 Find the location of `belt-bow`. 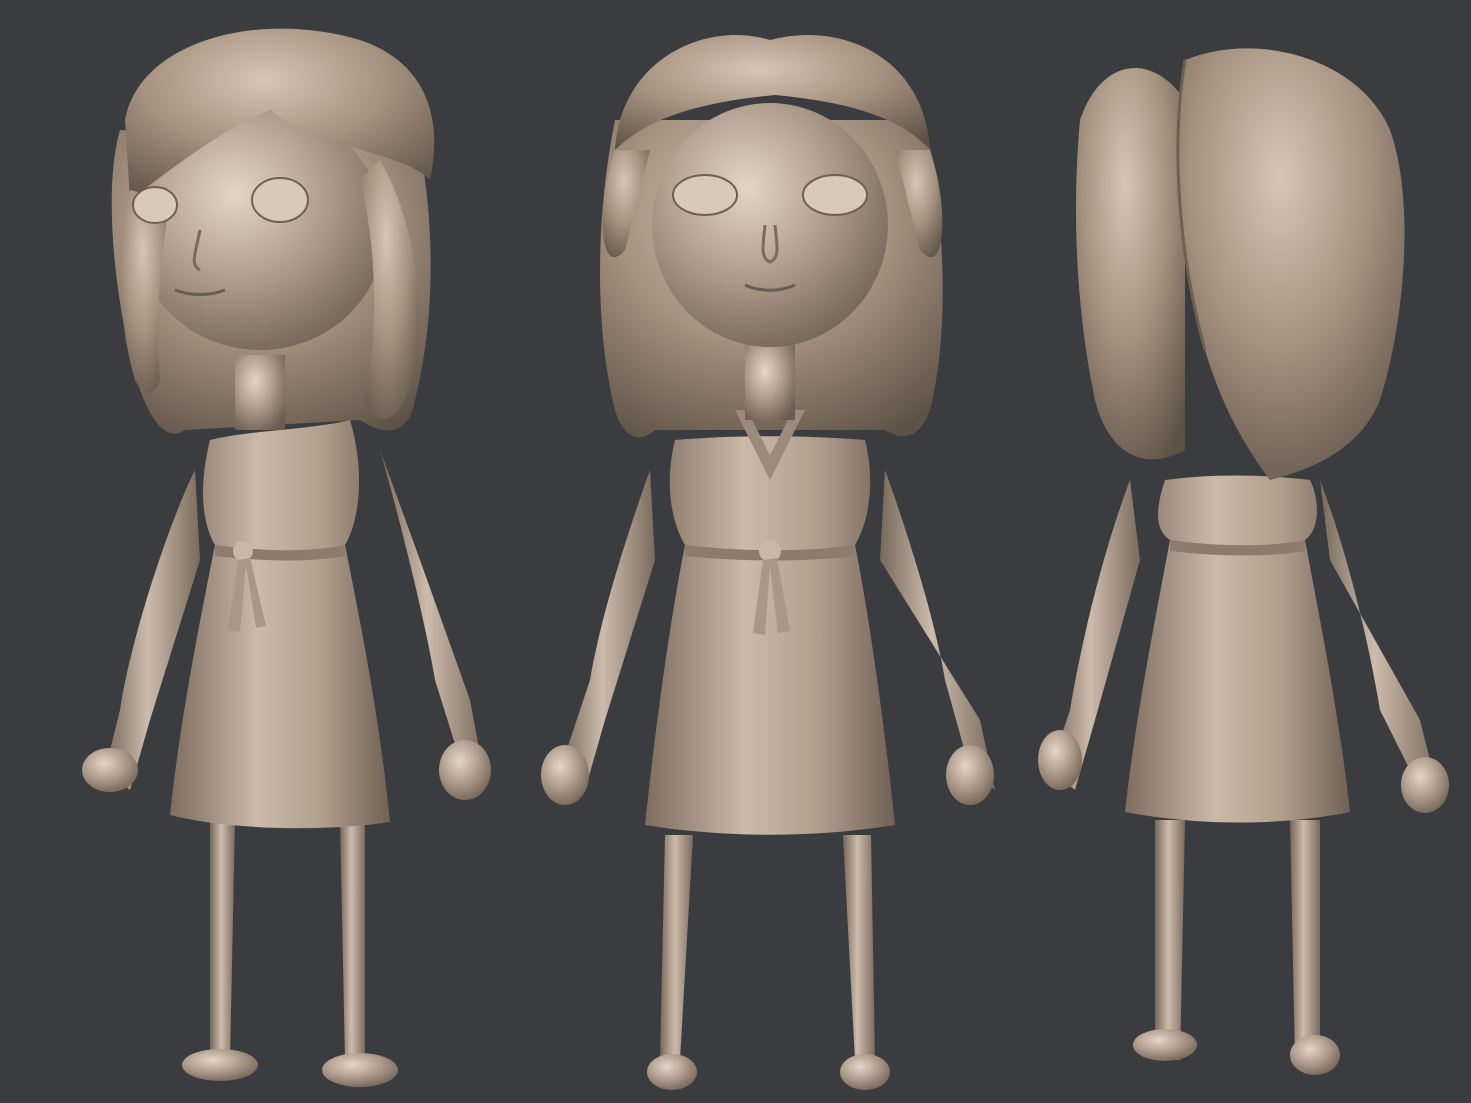

belt-bow is located at coordinates (770, 551).